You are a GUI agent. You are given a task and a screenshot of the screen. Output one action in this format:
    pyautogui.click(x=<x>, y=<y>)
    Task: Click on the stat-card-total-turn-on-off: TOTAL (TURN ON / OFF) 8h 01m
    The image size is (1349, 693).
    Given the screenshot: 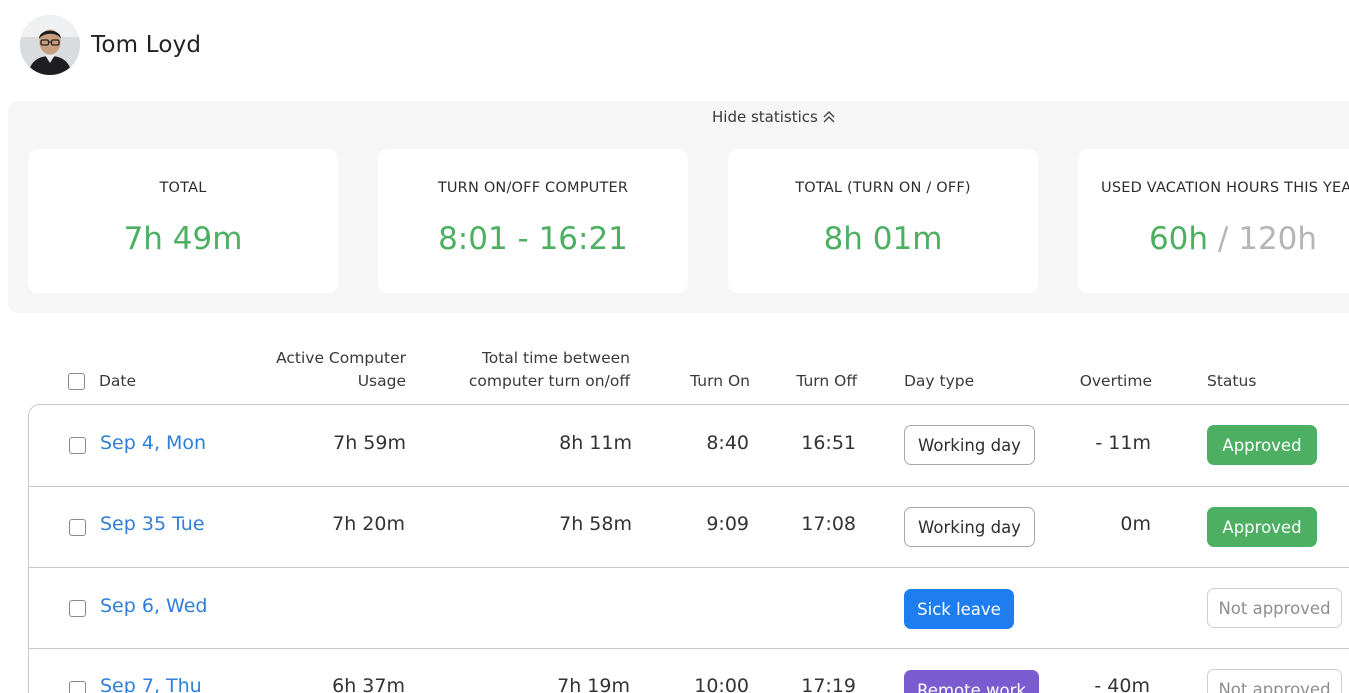 What is the action you would take?
    pyautogui.click(x=883, y=221)
    